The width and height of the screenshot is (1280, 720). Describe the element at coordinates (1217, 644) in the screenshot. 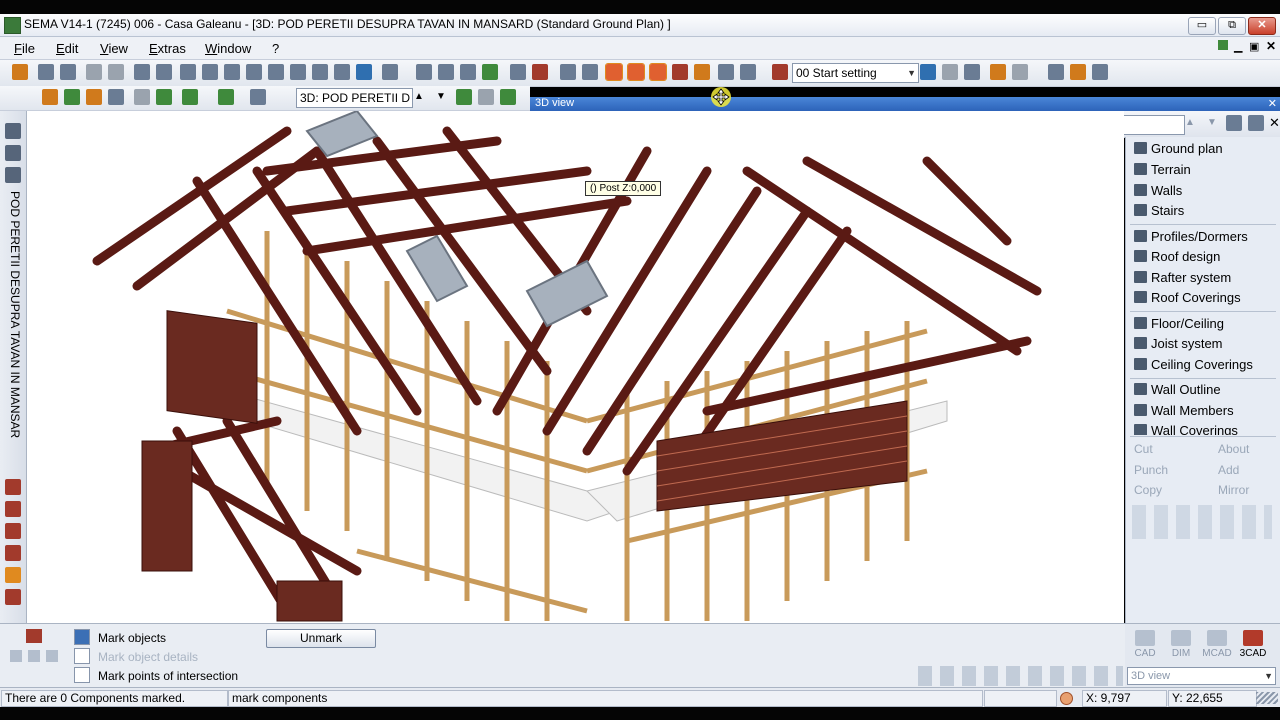

I see `mode-mcad: MCAD` at that location.